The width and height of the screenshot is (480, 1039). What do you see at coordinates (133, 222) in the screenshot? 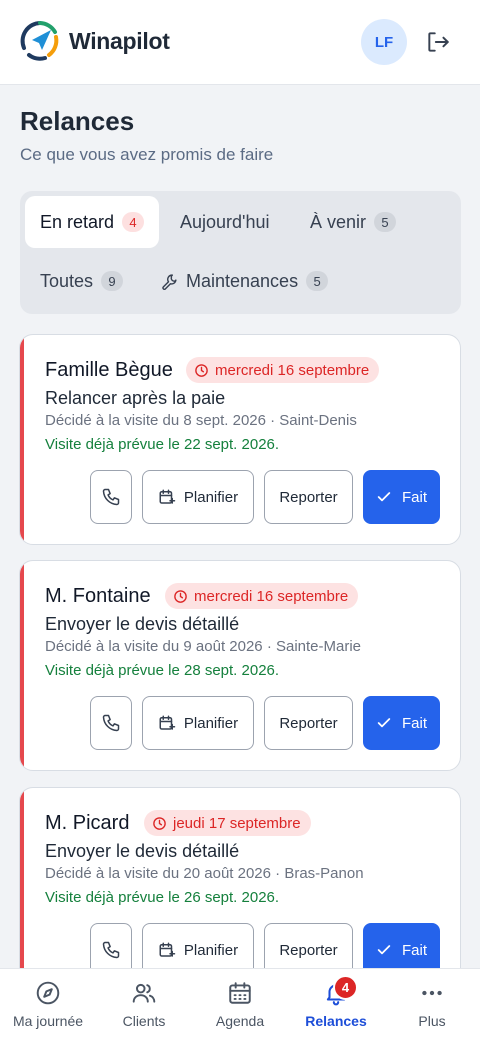
I see `tab-count: 4` at bounding box center [133, 222].